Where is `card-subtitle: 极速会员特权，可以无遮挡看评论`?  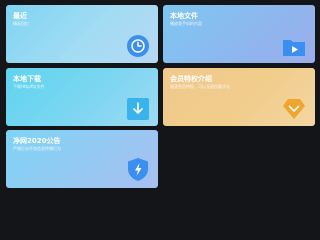
card-subtitle: 极速会员特权，可以无遮挡看评论 is located at coordinates (200, 86).